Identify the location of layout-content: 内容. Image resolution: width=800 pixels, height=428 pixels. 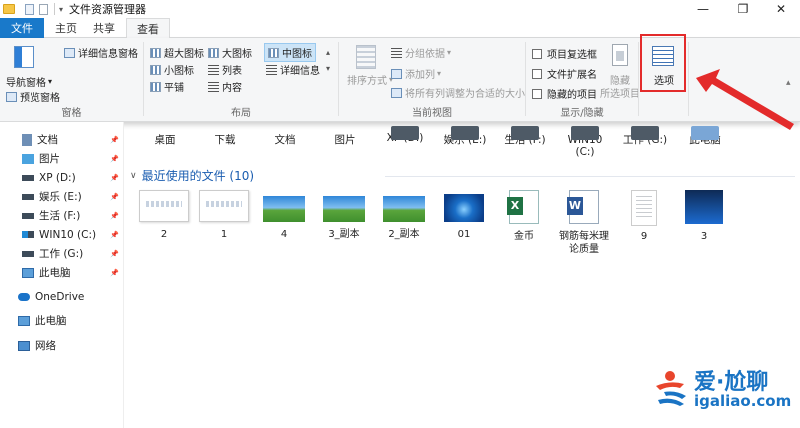
(225, 86).